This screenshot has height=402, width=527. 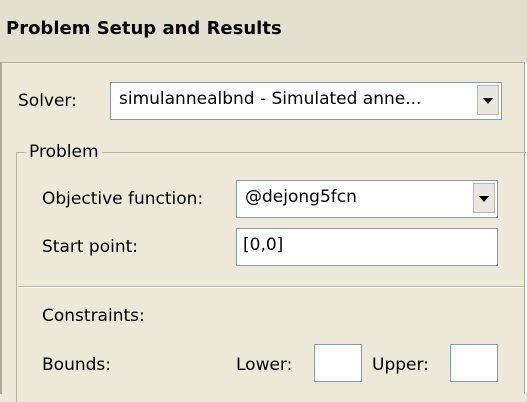 I want to click on problem-group-legend: Problem, so click(x=64, y=152).